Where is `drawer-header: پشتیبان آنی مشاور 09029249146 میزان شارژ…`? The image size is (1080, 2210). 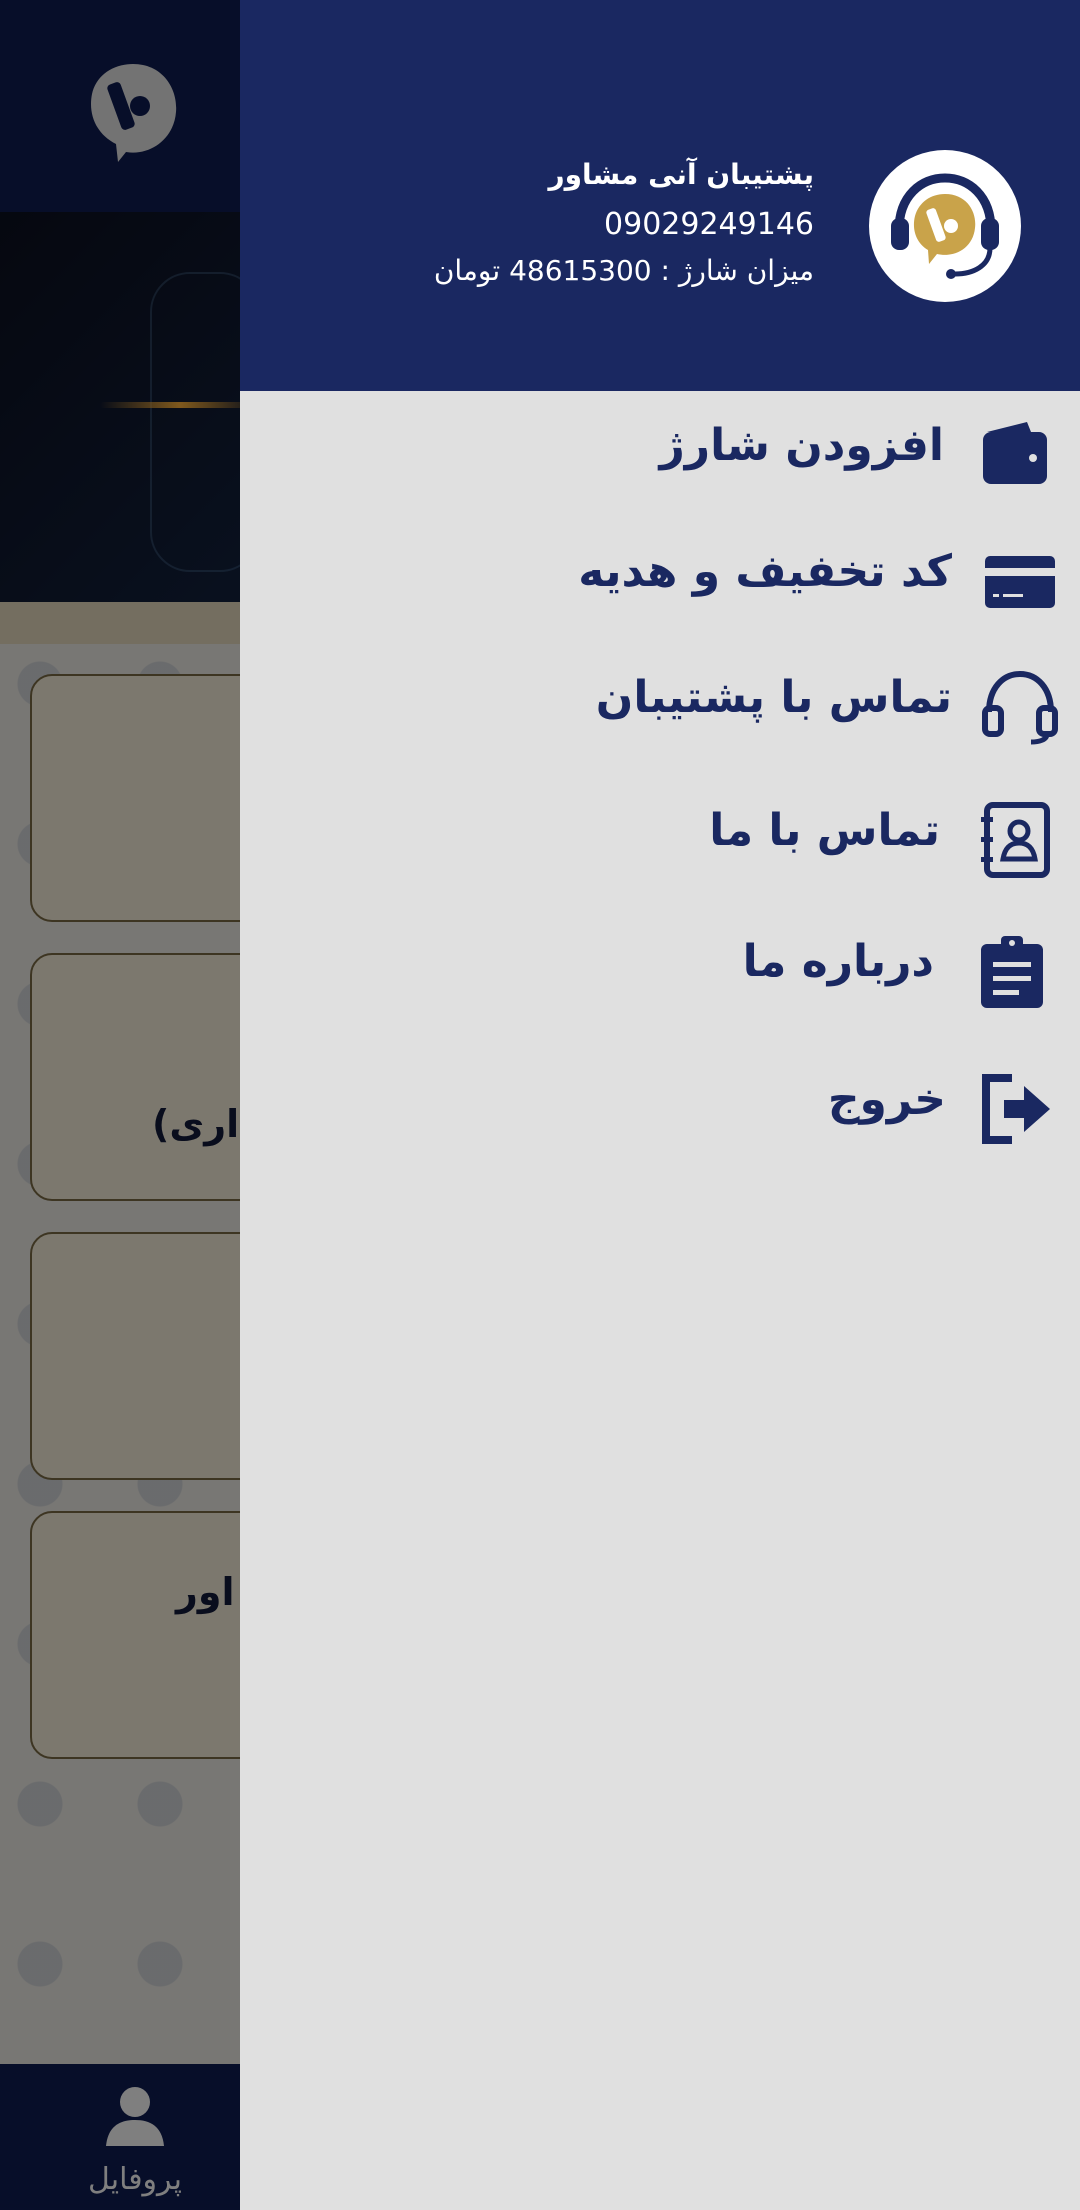
drawer-header: پشتیبان آنی مشاور 09029249146 میزان شارژ… is located at coordinates (660, 195).